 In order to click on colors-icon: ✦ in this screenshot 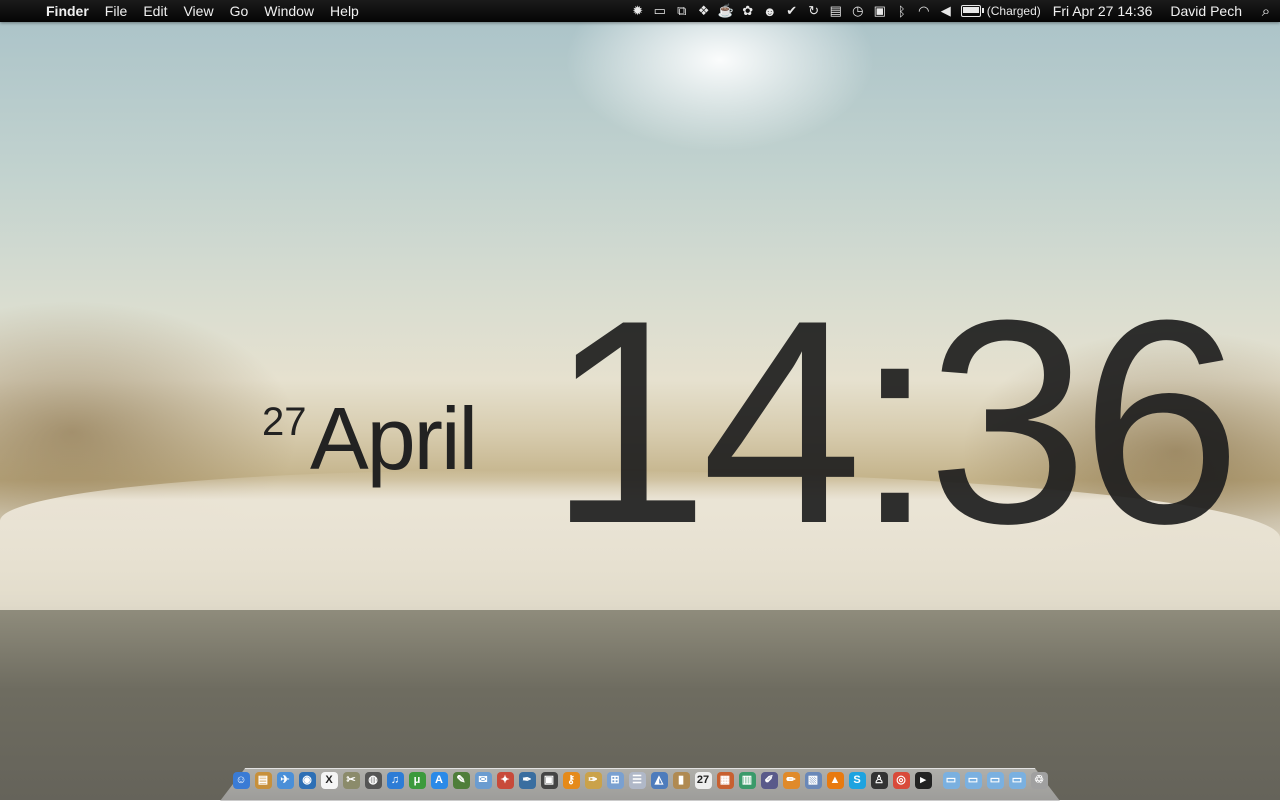, I will do `click(505, 780)`.